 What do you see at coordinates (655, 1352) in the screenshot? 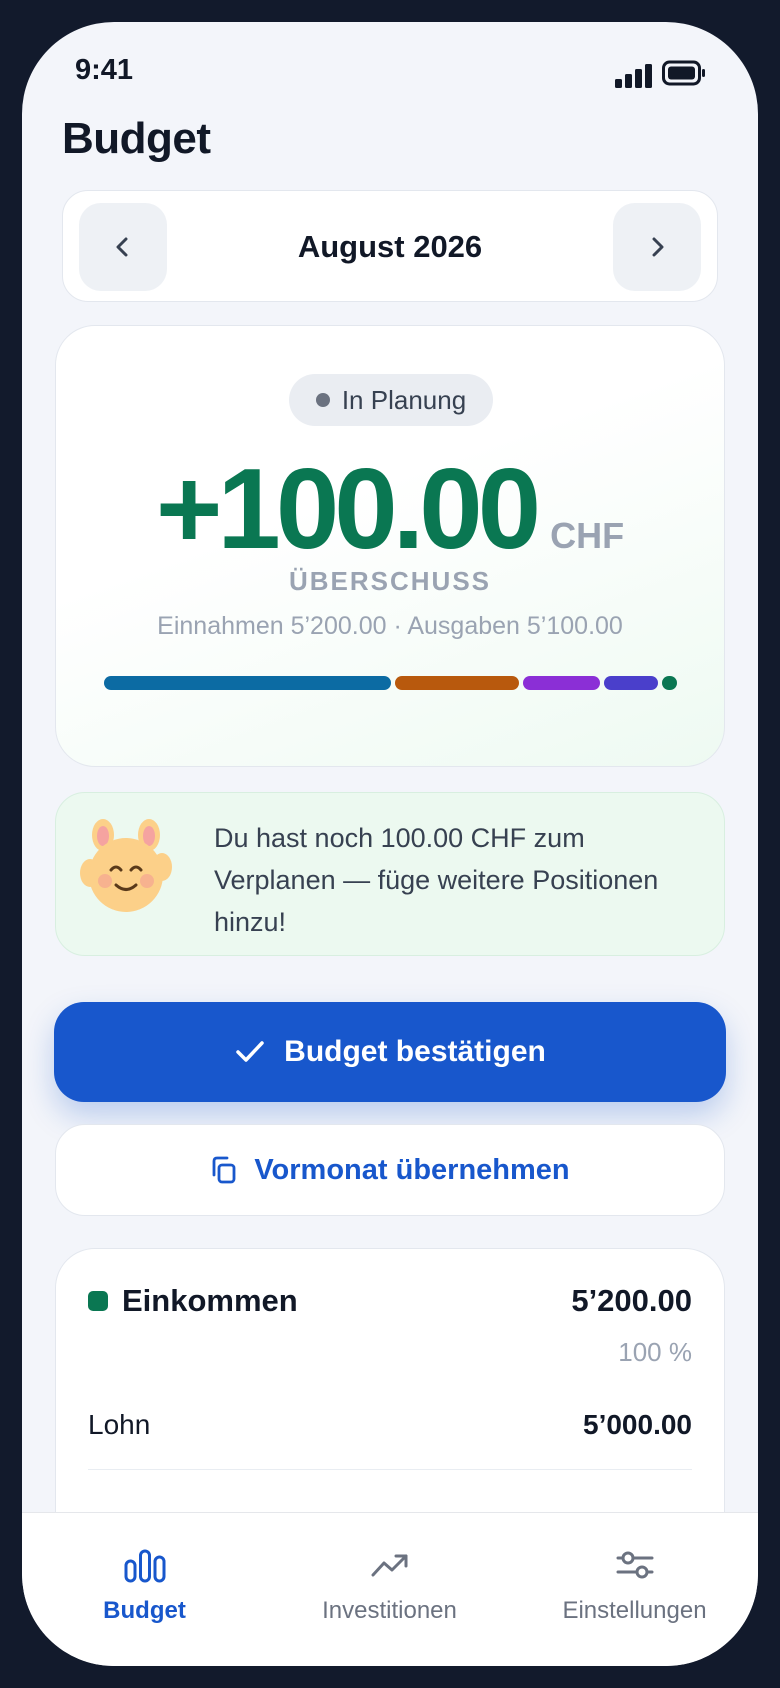
I see `category-percent: 100 %` at bounding box center [655, 1352].